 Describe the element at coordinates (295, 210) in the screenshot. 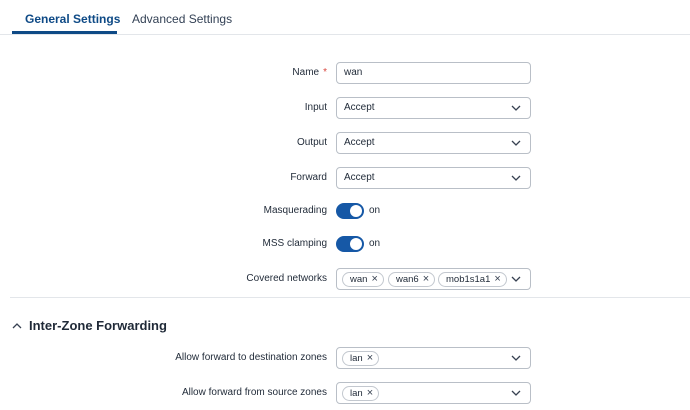

I see `masquerading-label: Masquerading` at that location.